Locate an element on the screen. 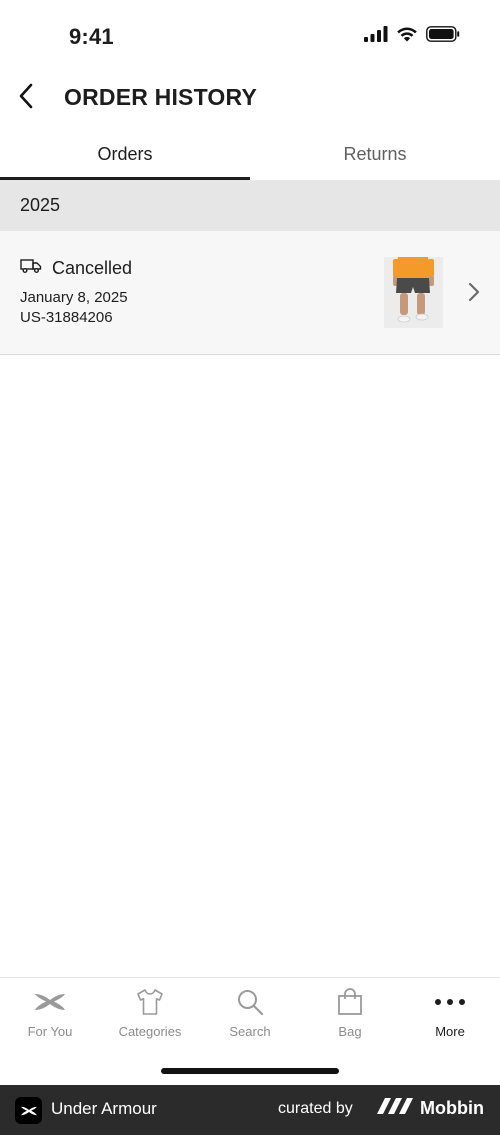 Image resolution: width=500 pixels, height=1135 pixels. status-icons is located at coordinates (412, 36).